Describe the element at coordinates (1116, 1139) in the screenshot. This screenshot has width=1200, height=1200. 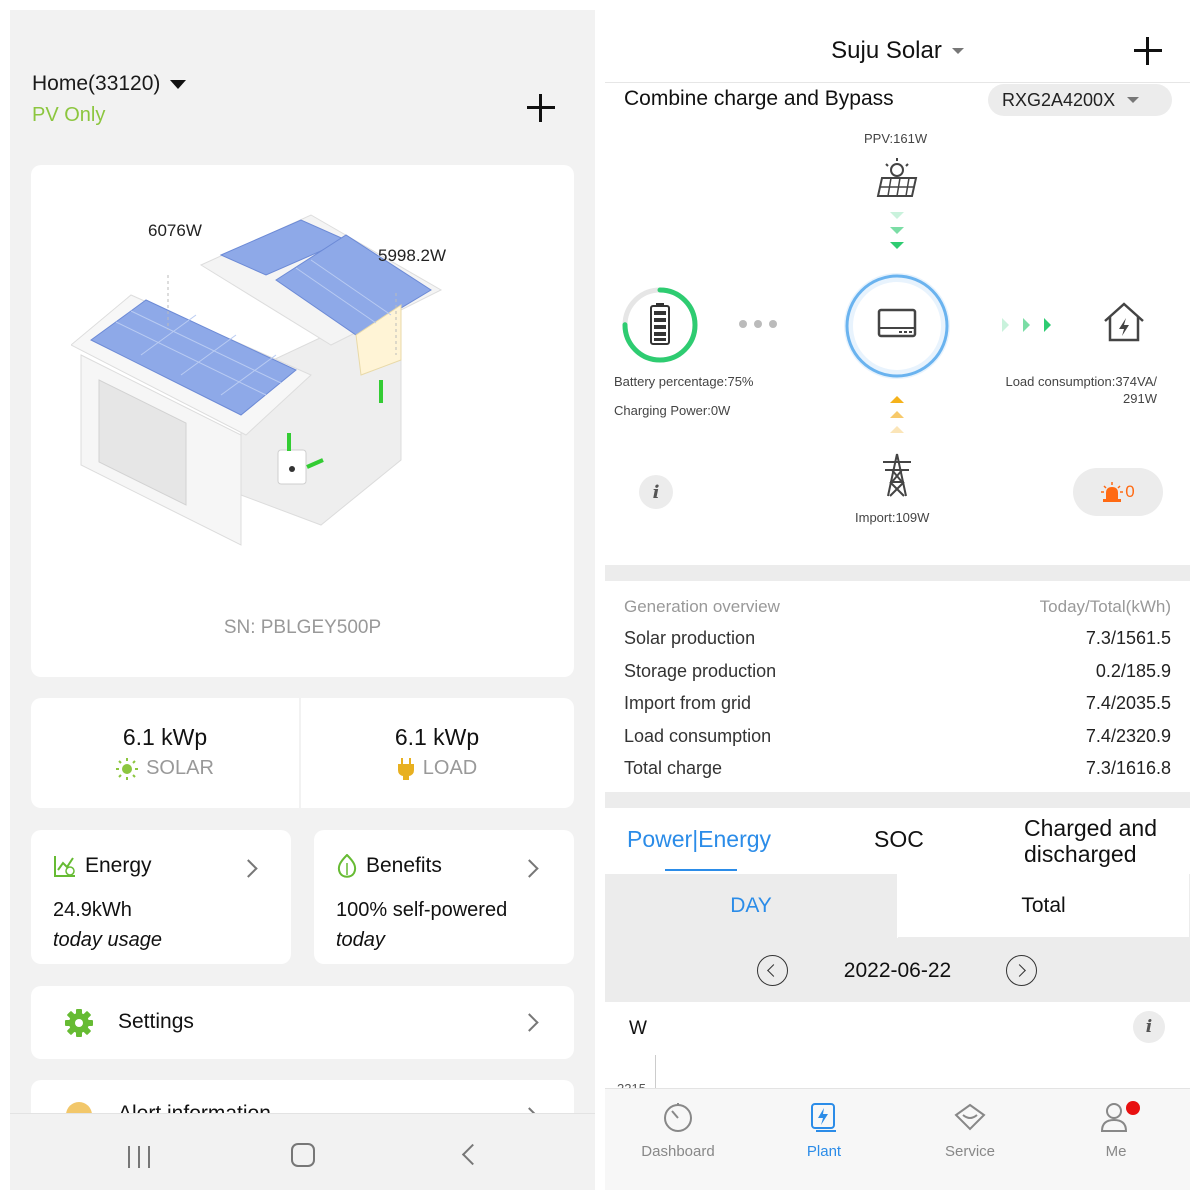
I see `tab-me: Me` at that location.